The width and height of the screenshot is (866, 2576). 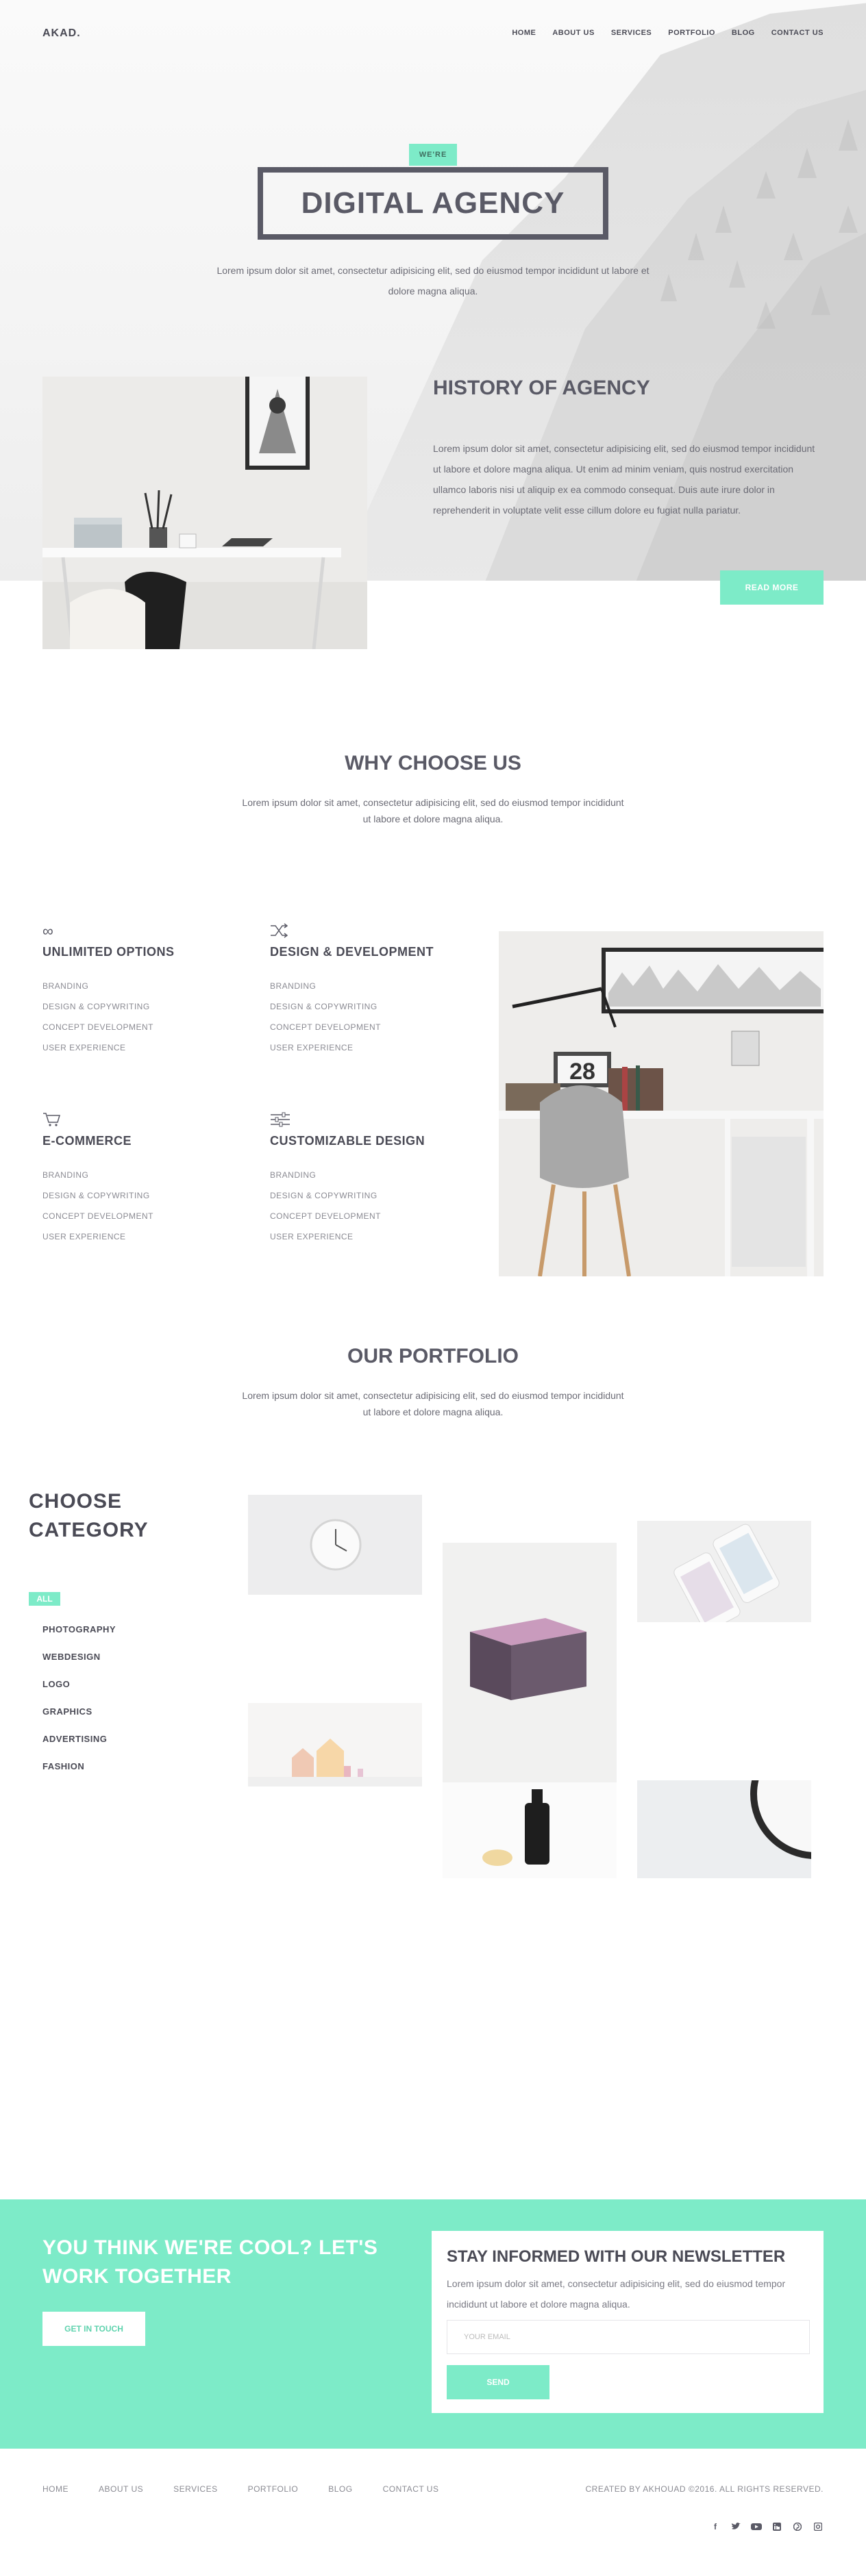 I want to click on nav-portfolio: PORTFOLIO, so click(x=691, y=33).